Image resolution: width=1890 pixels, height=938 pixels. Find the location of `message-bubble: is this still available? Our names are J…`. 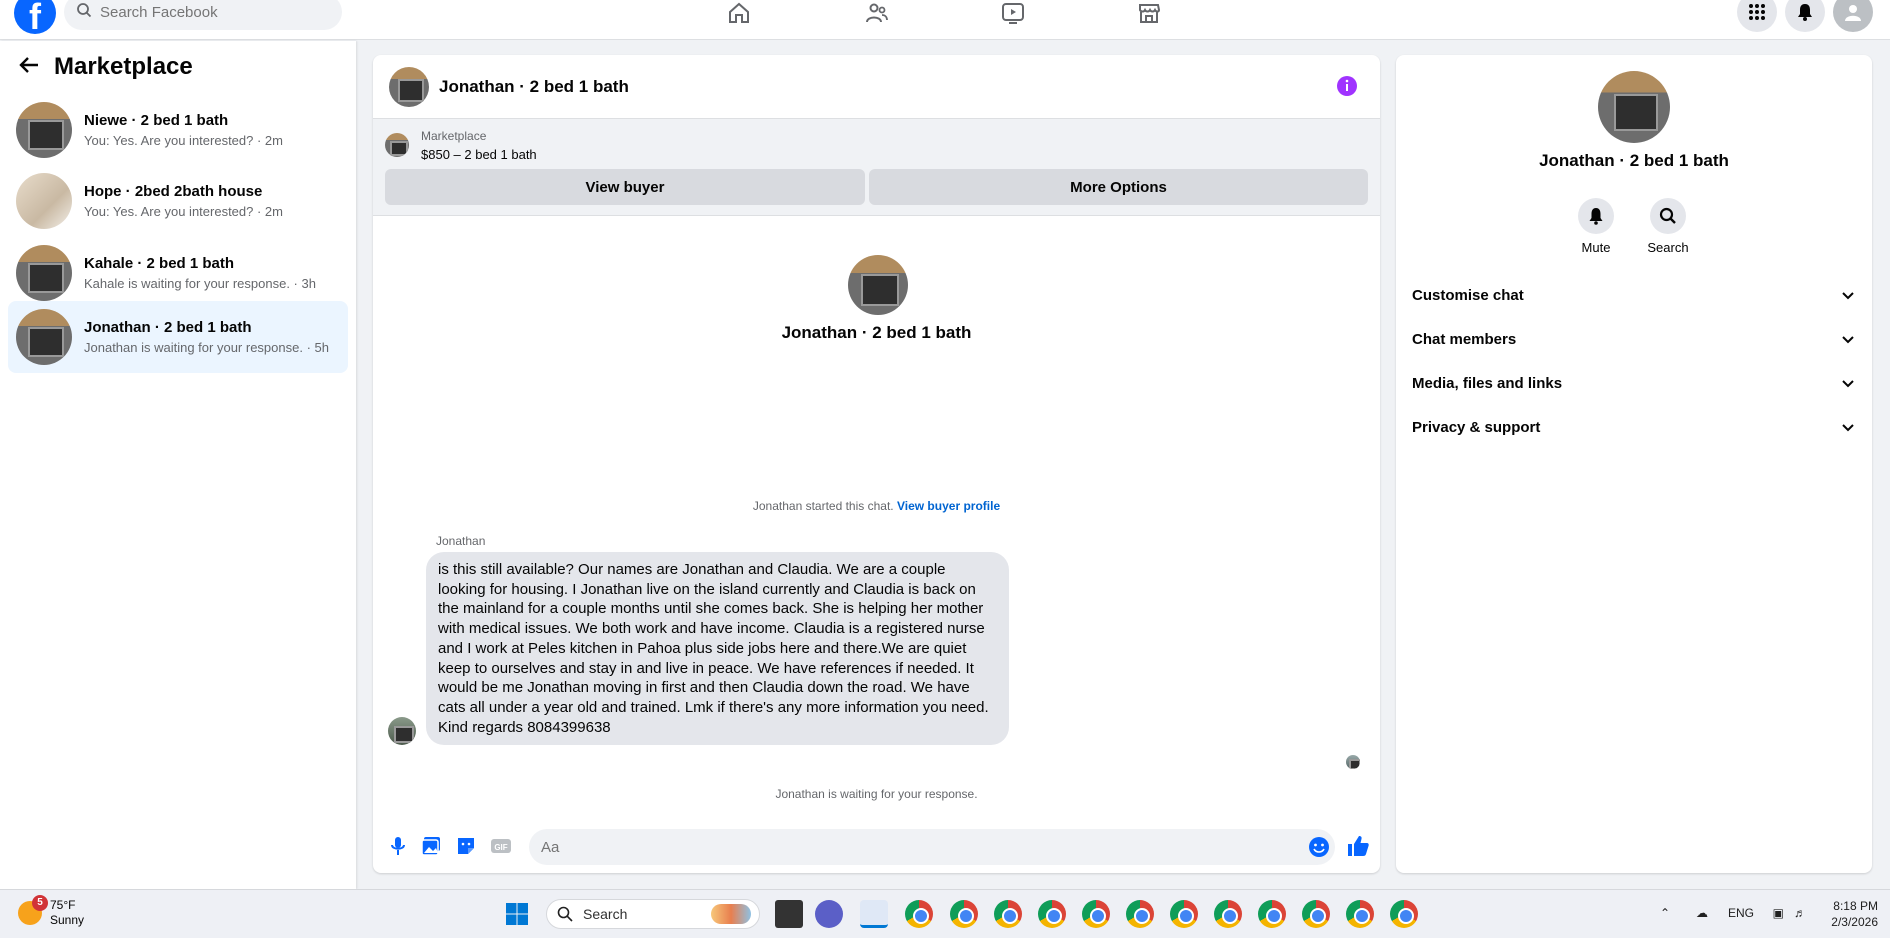

message-bubble: is this still available? Our names are J… is located at coordinates (717, 649).